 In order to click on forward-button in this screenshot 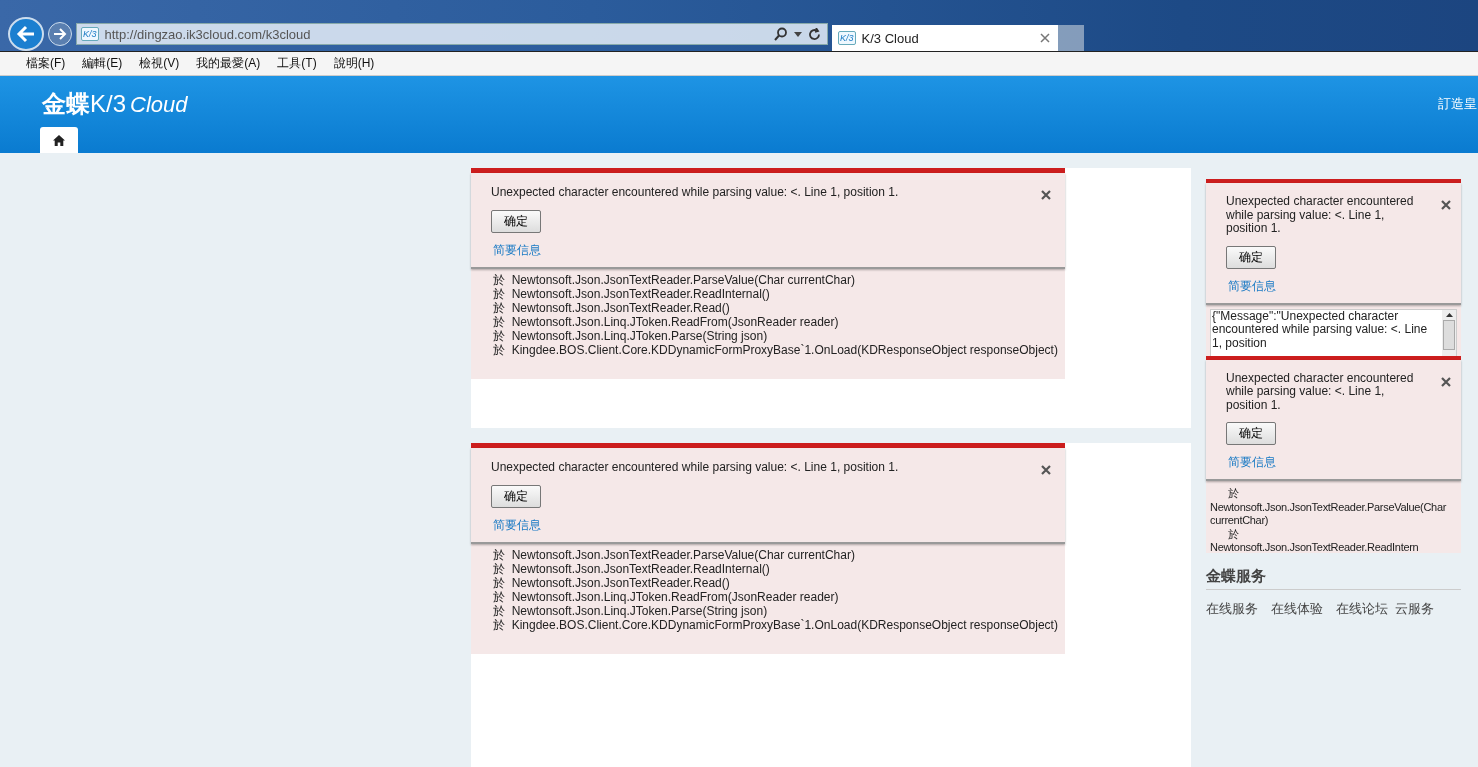, I will do `click(60, 34)`.